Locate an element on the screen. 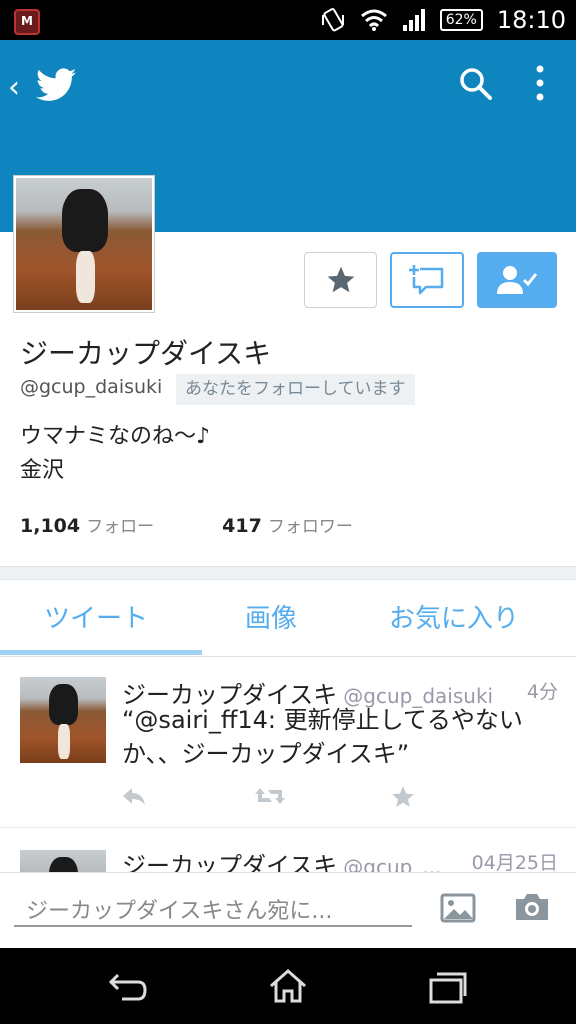 This screenshot has width=576, height=1024. nav-home-icon is located at coordinates (288, 986).